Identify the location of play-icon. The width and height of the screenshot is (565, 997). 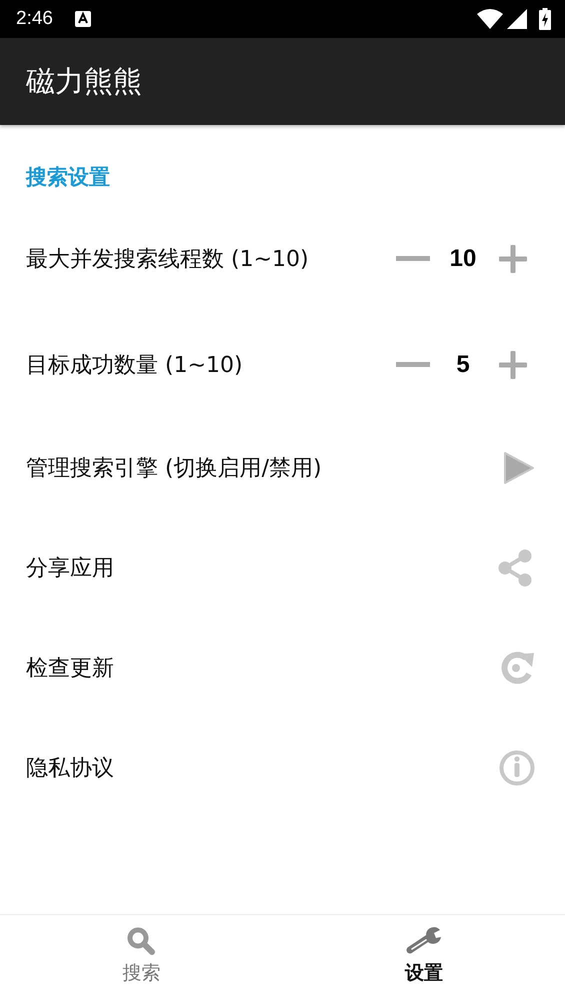
(519, 468).